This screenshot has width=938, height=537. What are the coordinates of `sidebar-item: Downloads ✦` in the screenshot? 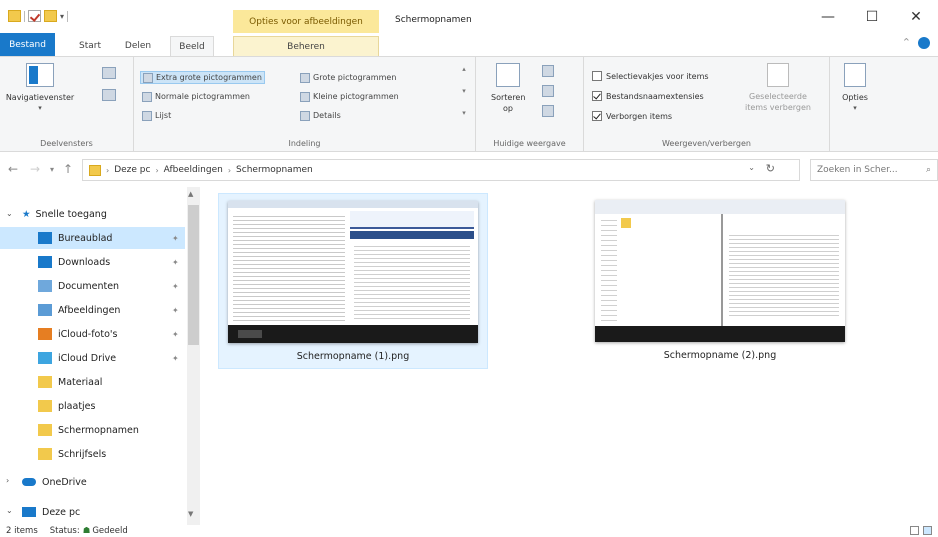 It's located at (92, 262).